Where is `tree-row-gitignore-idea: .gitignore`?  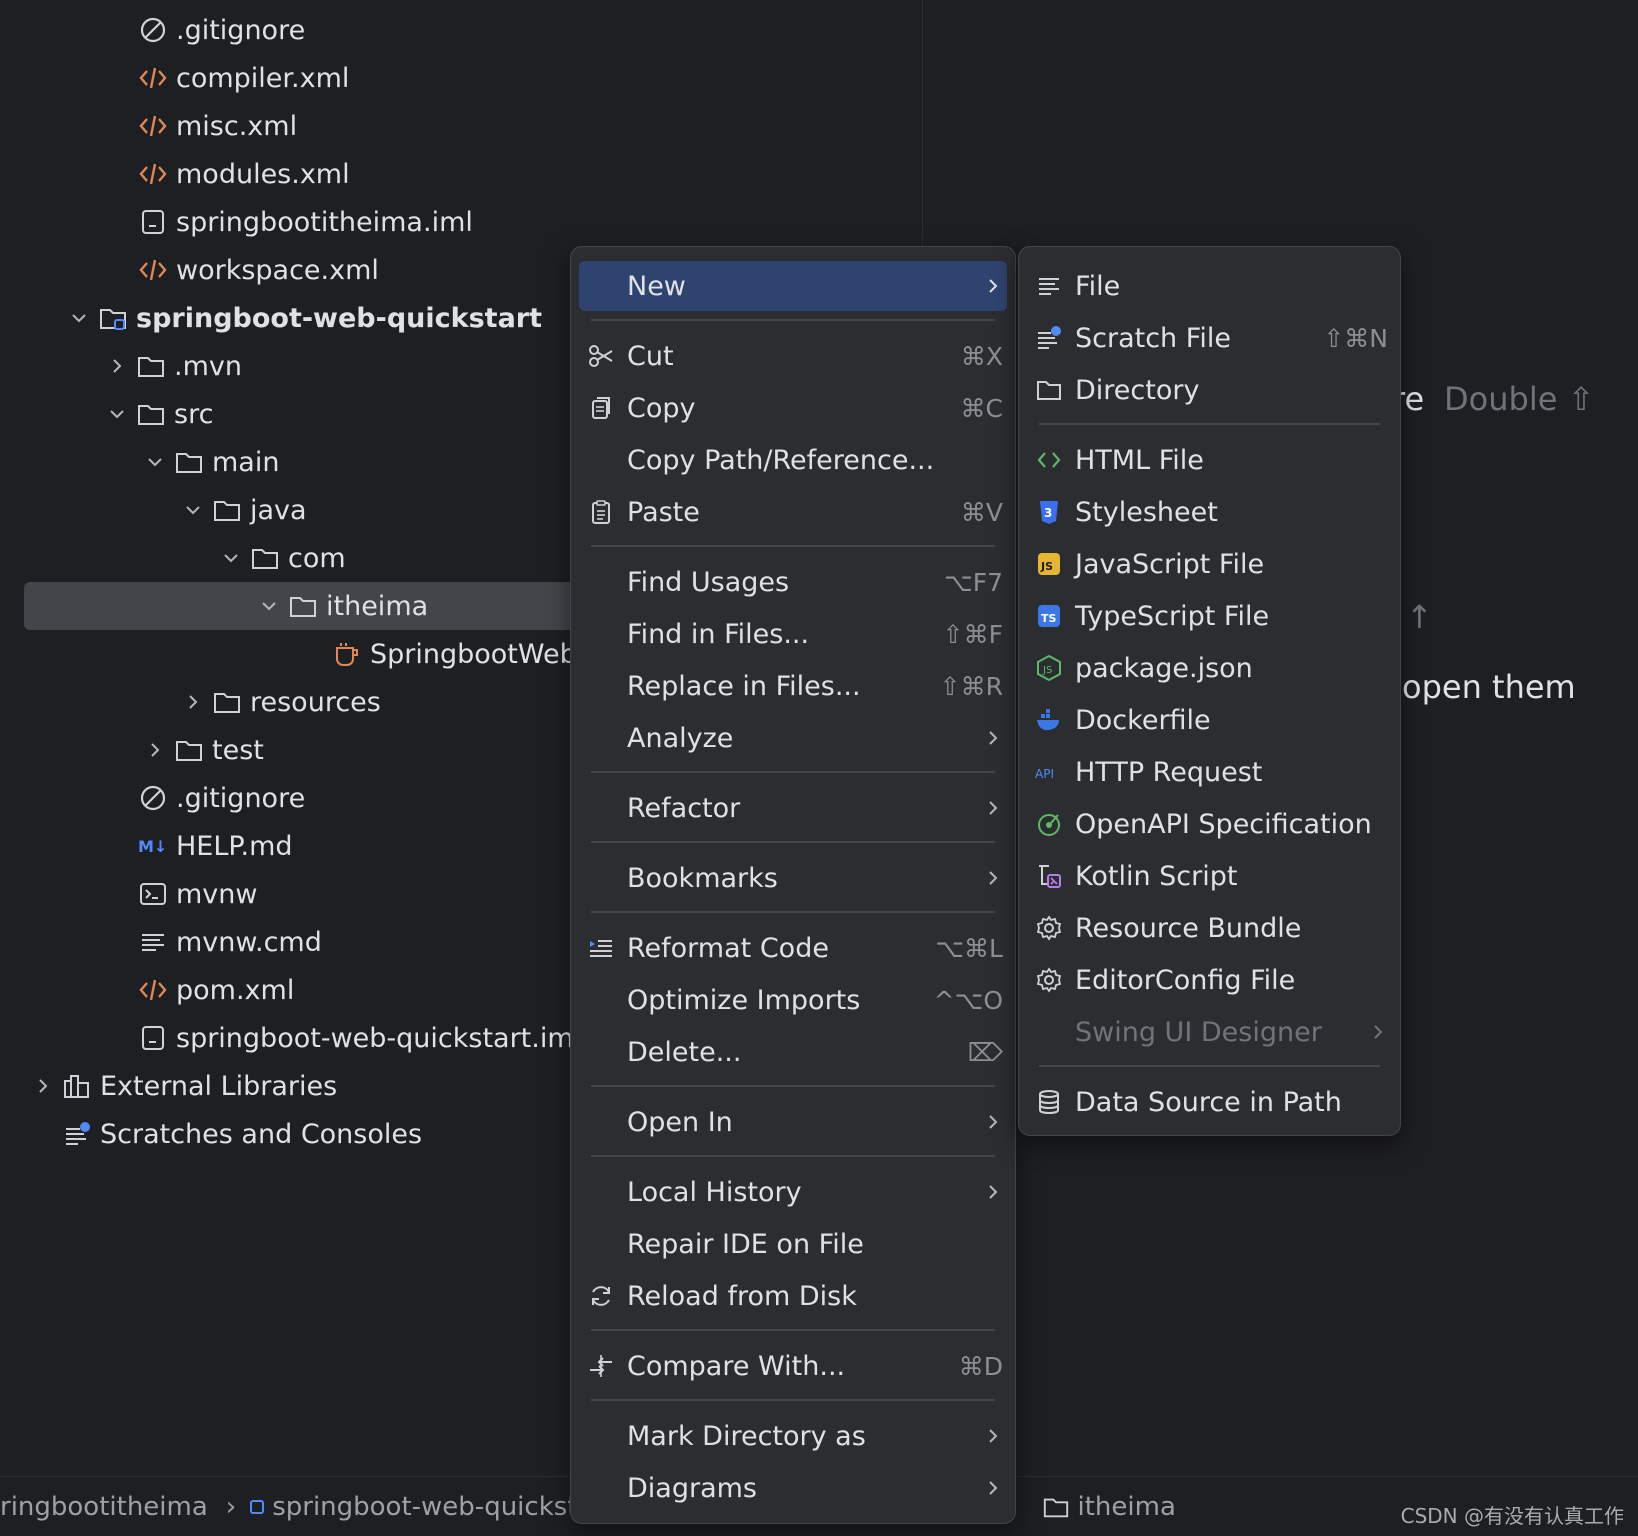
tree-row-gitignore-idea: .gitignore is located at coordinates (461, 30).